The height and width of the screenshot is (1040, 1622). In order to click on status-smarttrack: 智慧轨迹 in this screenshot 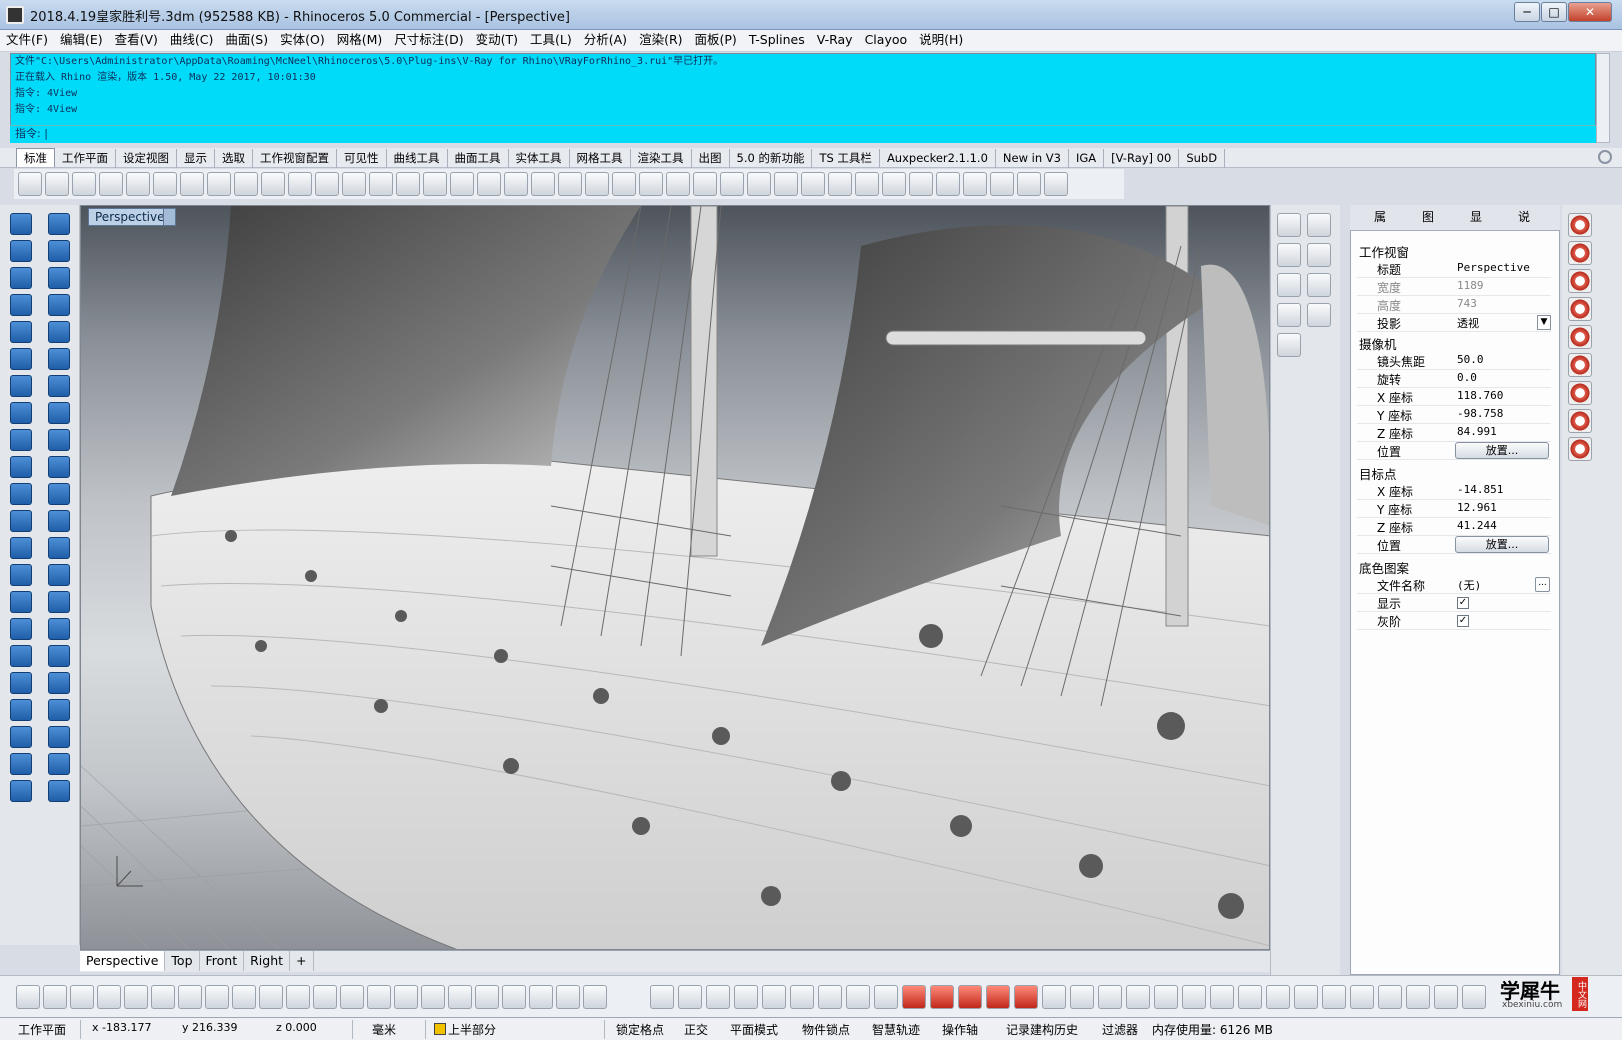, I will do `click(896, 1029)`.